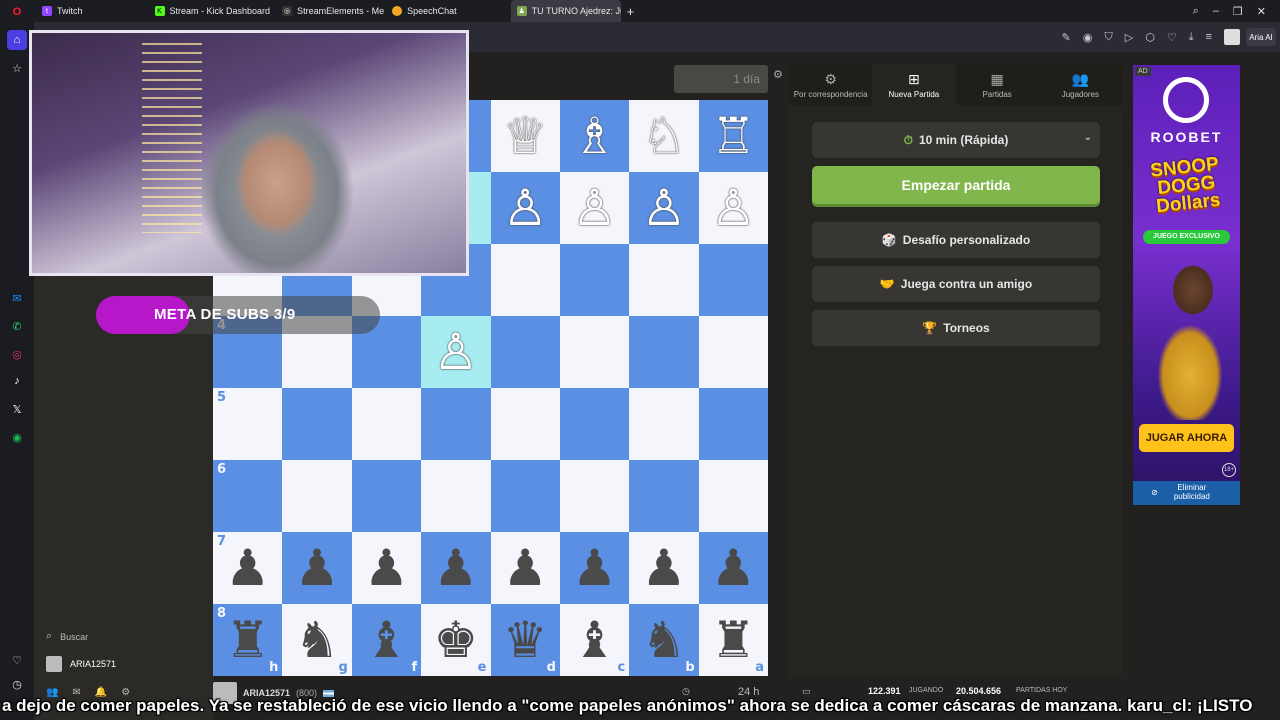  I want to click on white-piece: ♘, so click(664, 136).